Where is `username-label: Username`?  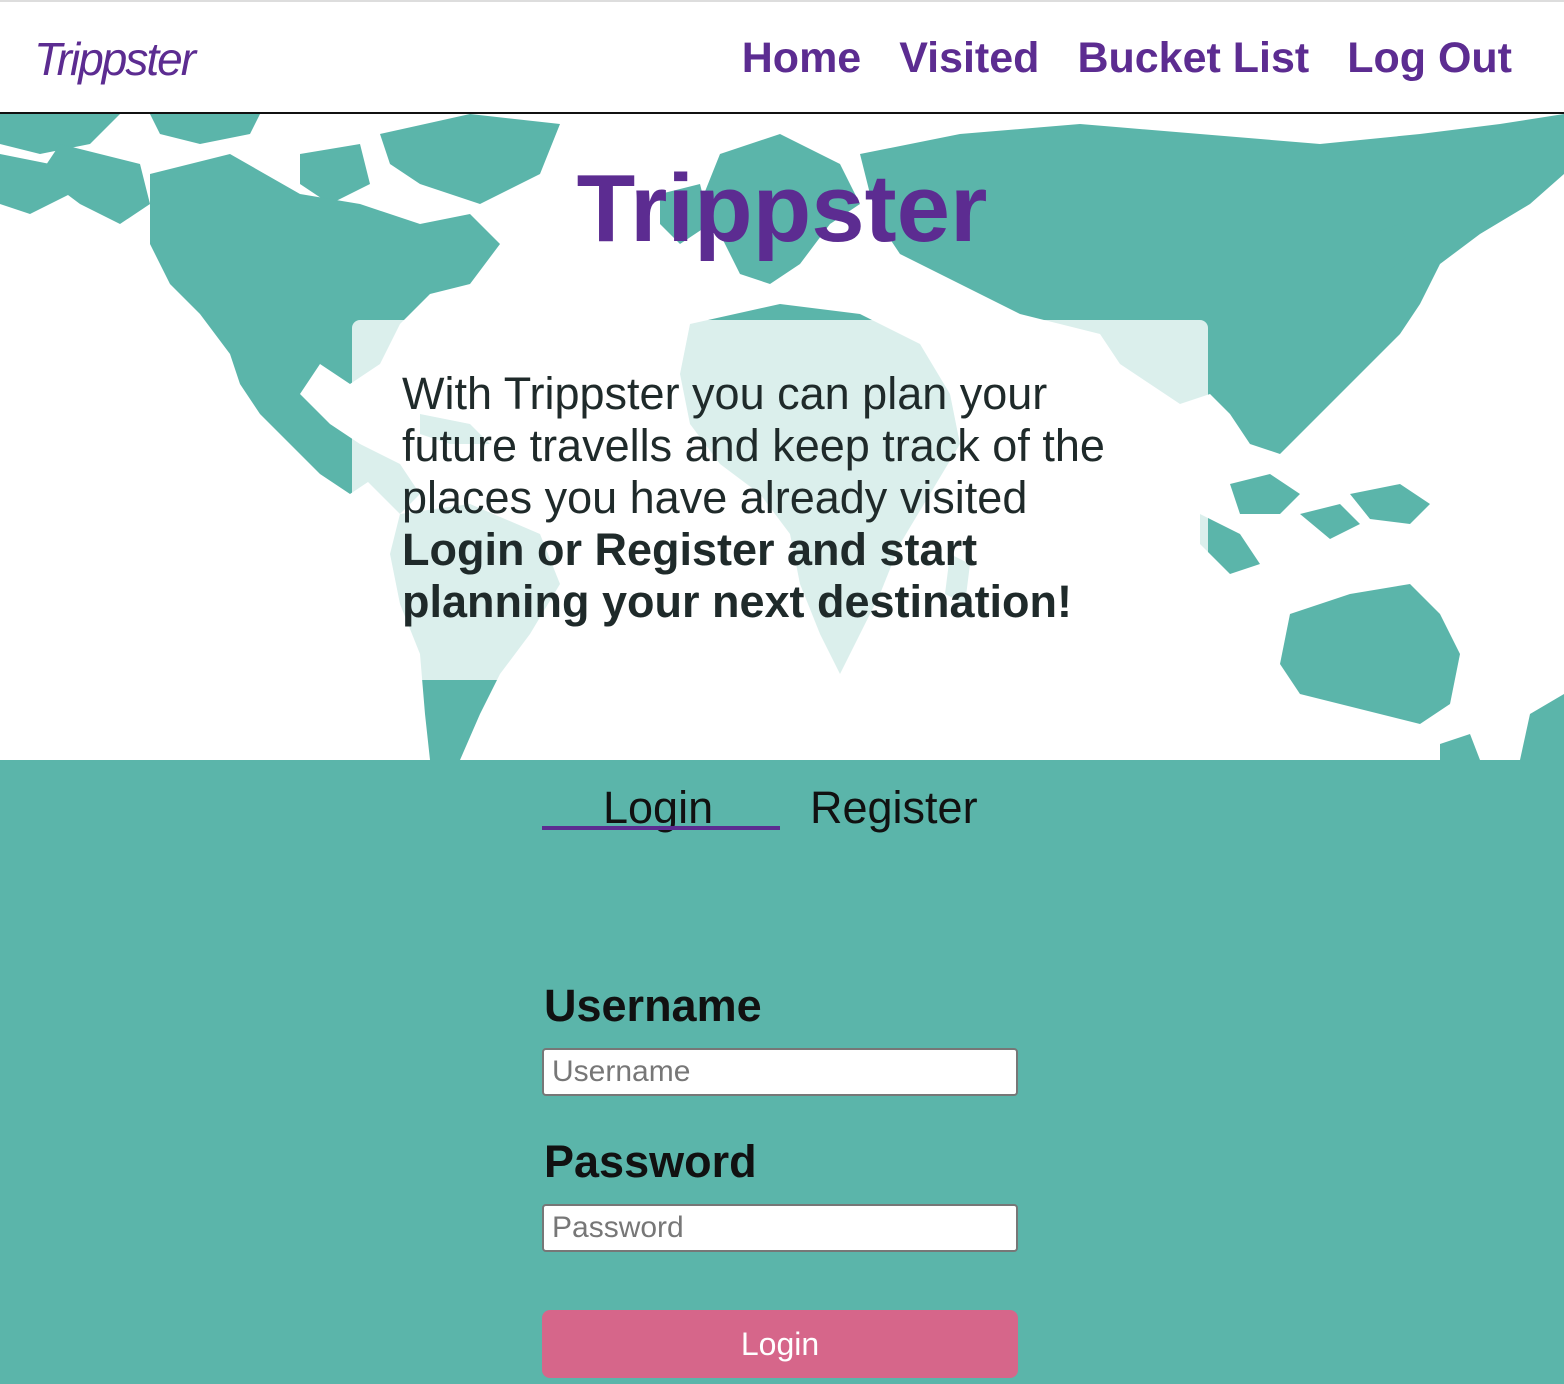
username-label: Username is located at coordinates (653, 1005).